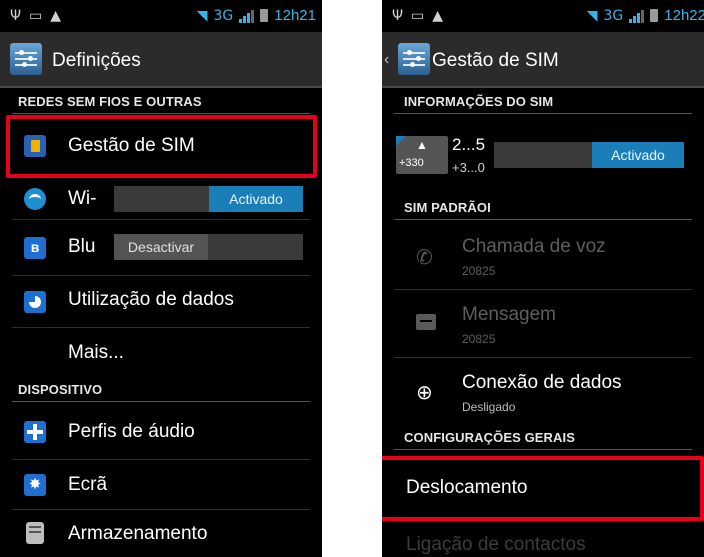 The height and width of the screenshot is (557, 704). I want to click on action-bar: Definições, so click(161, 60).